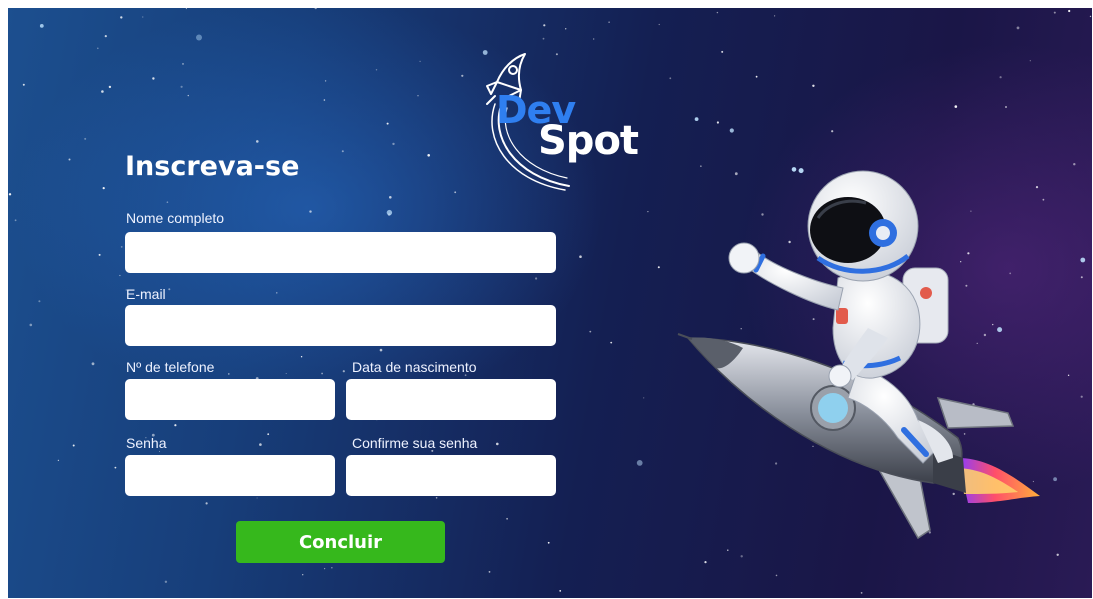  Describe the element at coordinates (146, 443) in the screenshot. I see `password-label: Senha` at that location.